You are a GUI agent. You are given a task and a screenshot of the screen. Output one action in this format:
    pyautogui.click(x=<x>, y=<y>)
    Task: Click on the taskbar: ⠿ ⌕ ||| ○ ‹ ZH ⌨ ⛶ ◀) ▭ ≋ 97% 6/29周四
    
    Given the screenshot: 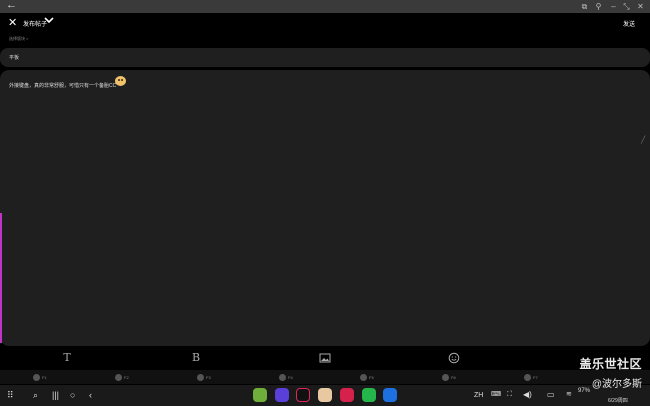 What is the action you would take?
    pyautogui.click(x=325, y=395)
    